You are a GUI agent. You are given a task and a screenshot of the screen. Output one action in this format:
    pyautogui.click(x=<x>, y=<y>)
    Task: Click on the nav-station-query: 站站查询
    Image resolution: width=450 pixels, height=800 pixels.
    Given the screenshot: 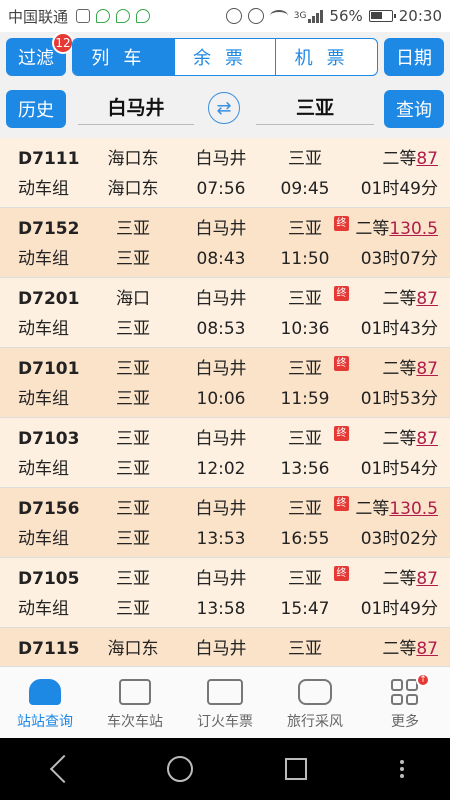 What is the action you would take?
    pyautogui.click(x=45, y=703)
    